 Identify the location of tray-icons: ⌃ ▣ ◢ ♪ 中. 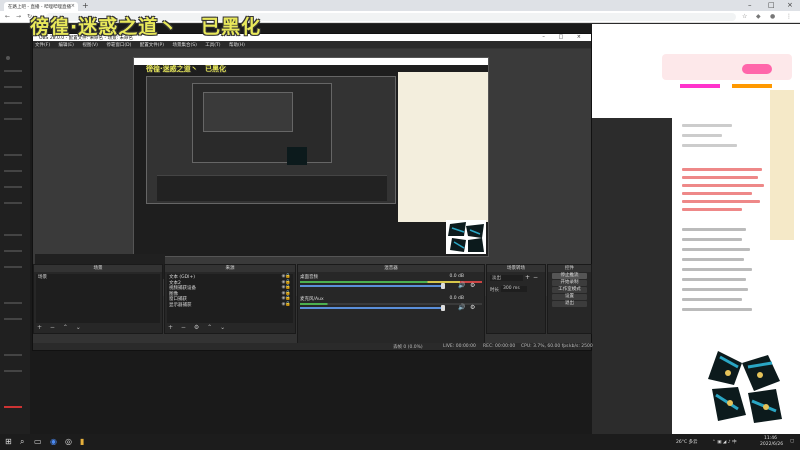
(724, 442).